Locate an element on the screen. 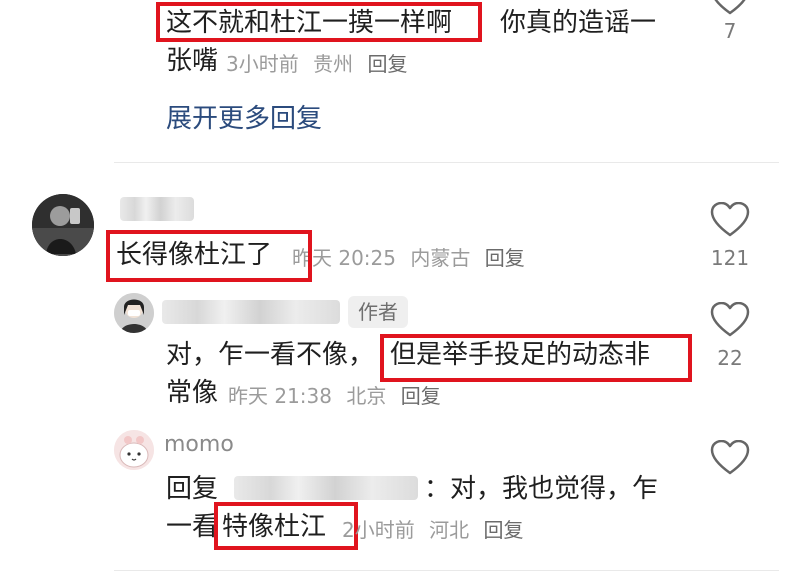 This screenshot has height=572, width=796. like-count: 121 is located at coordinates (730, 258).